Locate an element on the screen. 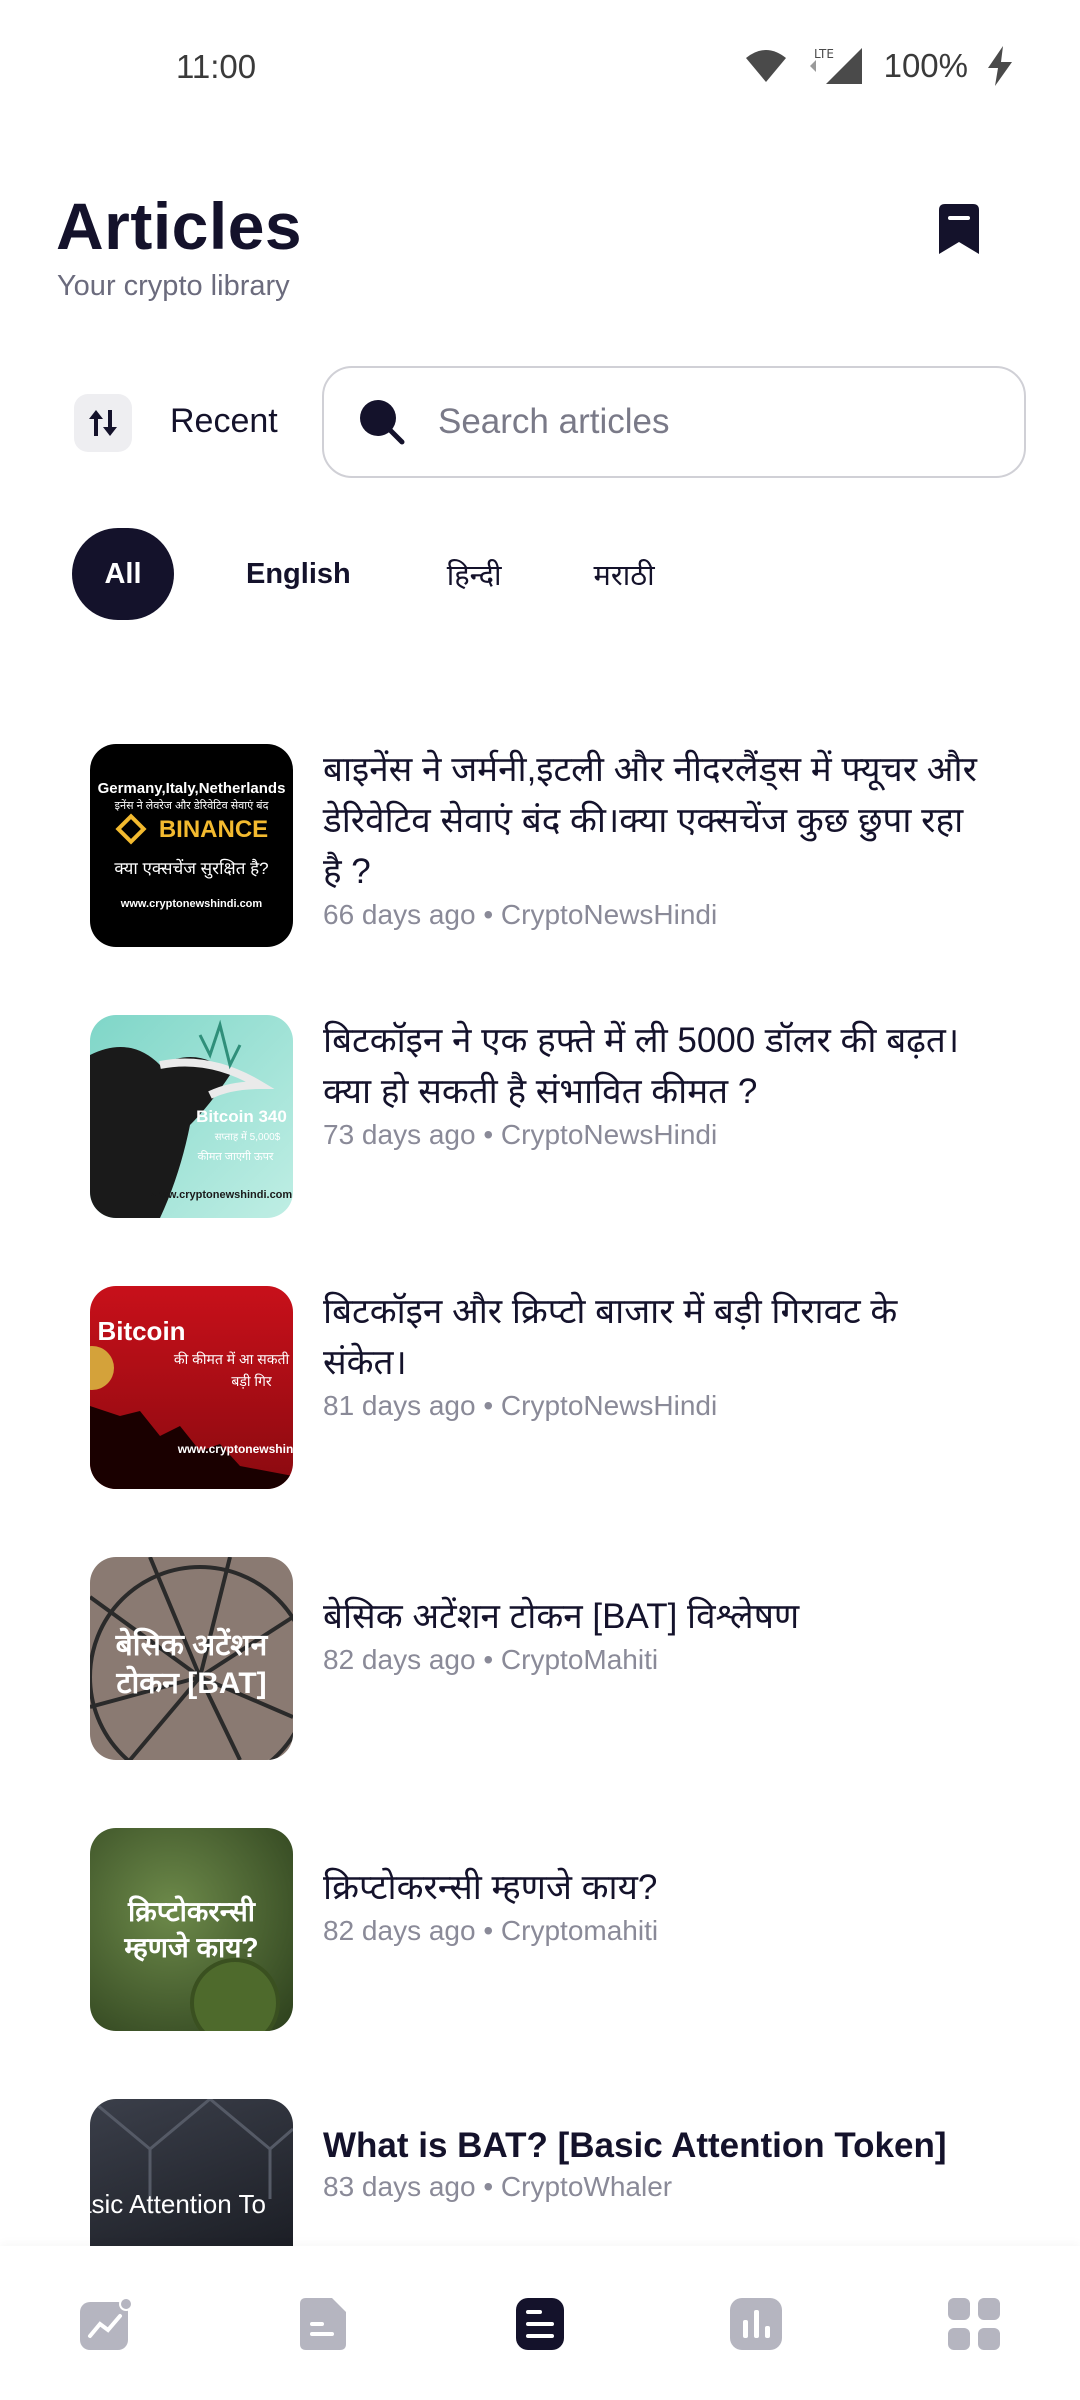 This screenshot has height=2400, width=1080. coin-image is located at coordinates (235, 1994).